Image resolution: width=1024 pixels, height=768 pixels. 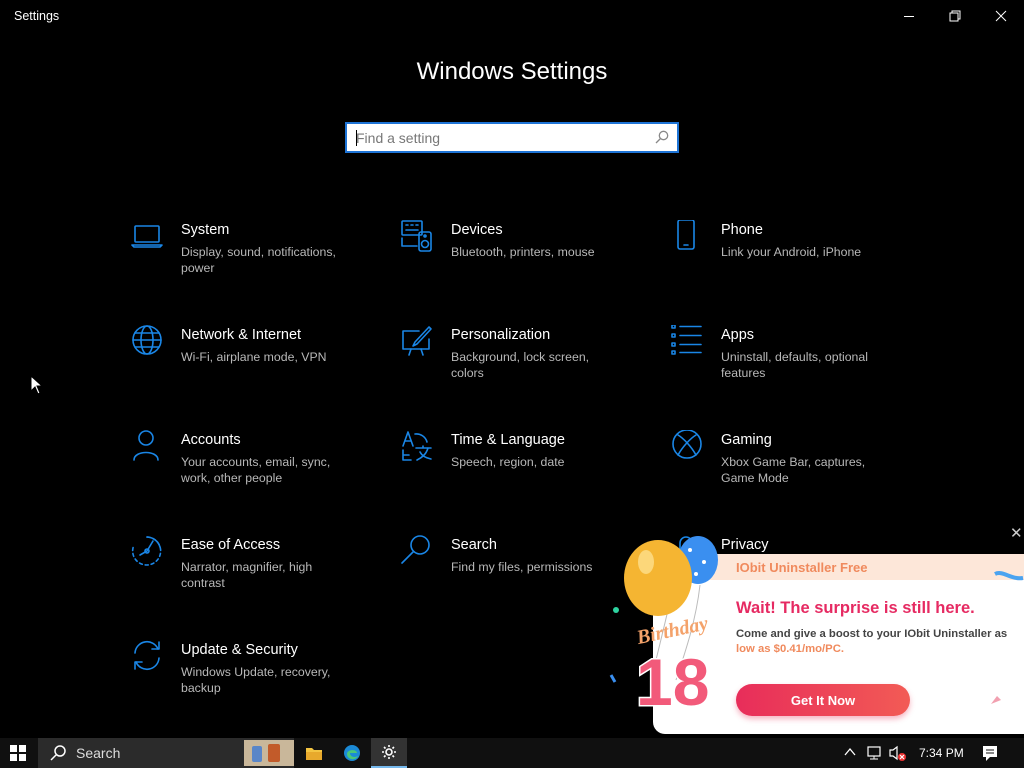 I want to click on tile-description: Wi-Fi, airplane mode, VPN, so click(x=254, y=357).